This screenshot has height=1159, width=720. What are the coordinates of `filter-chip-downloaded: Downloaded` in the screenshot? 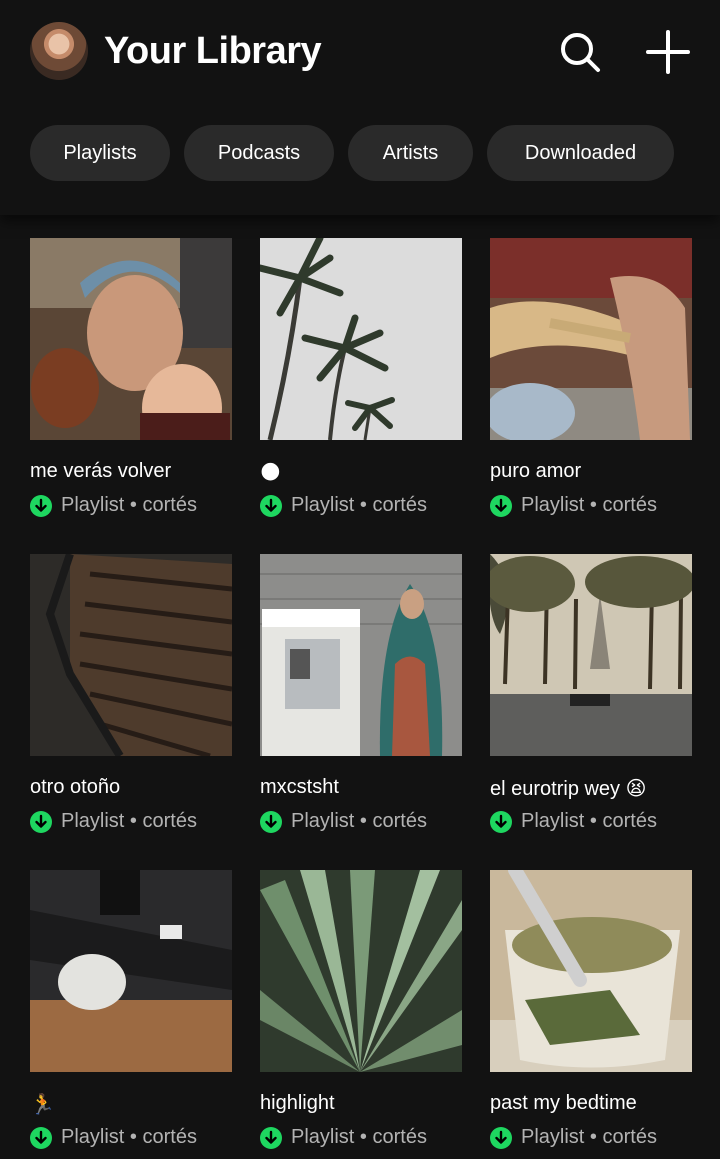 It's located at (580, 153).